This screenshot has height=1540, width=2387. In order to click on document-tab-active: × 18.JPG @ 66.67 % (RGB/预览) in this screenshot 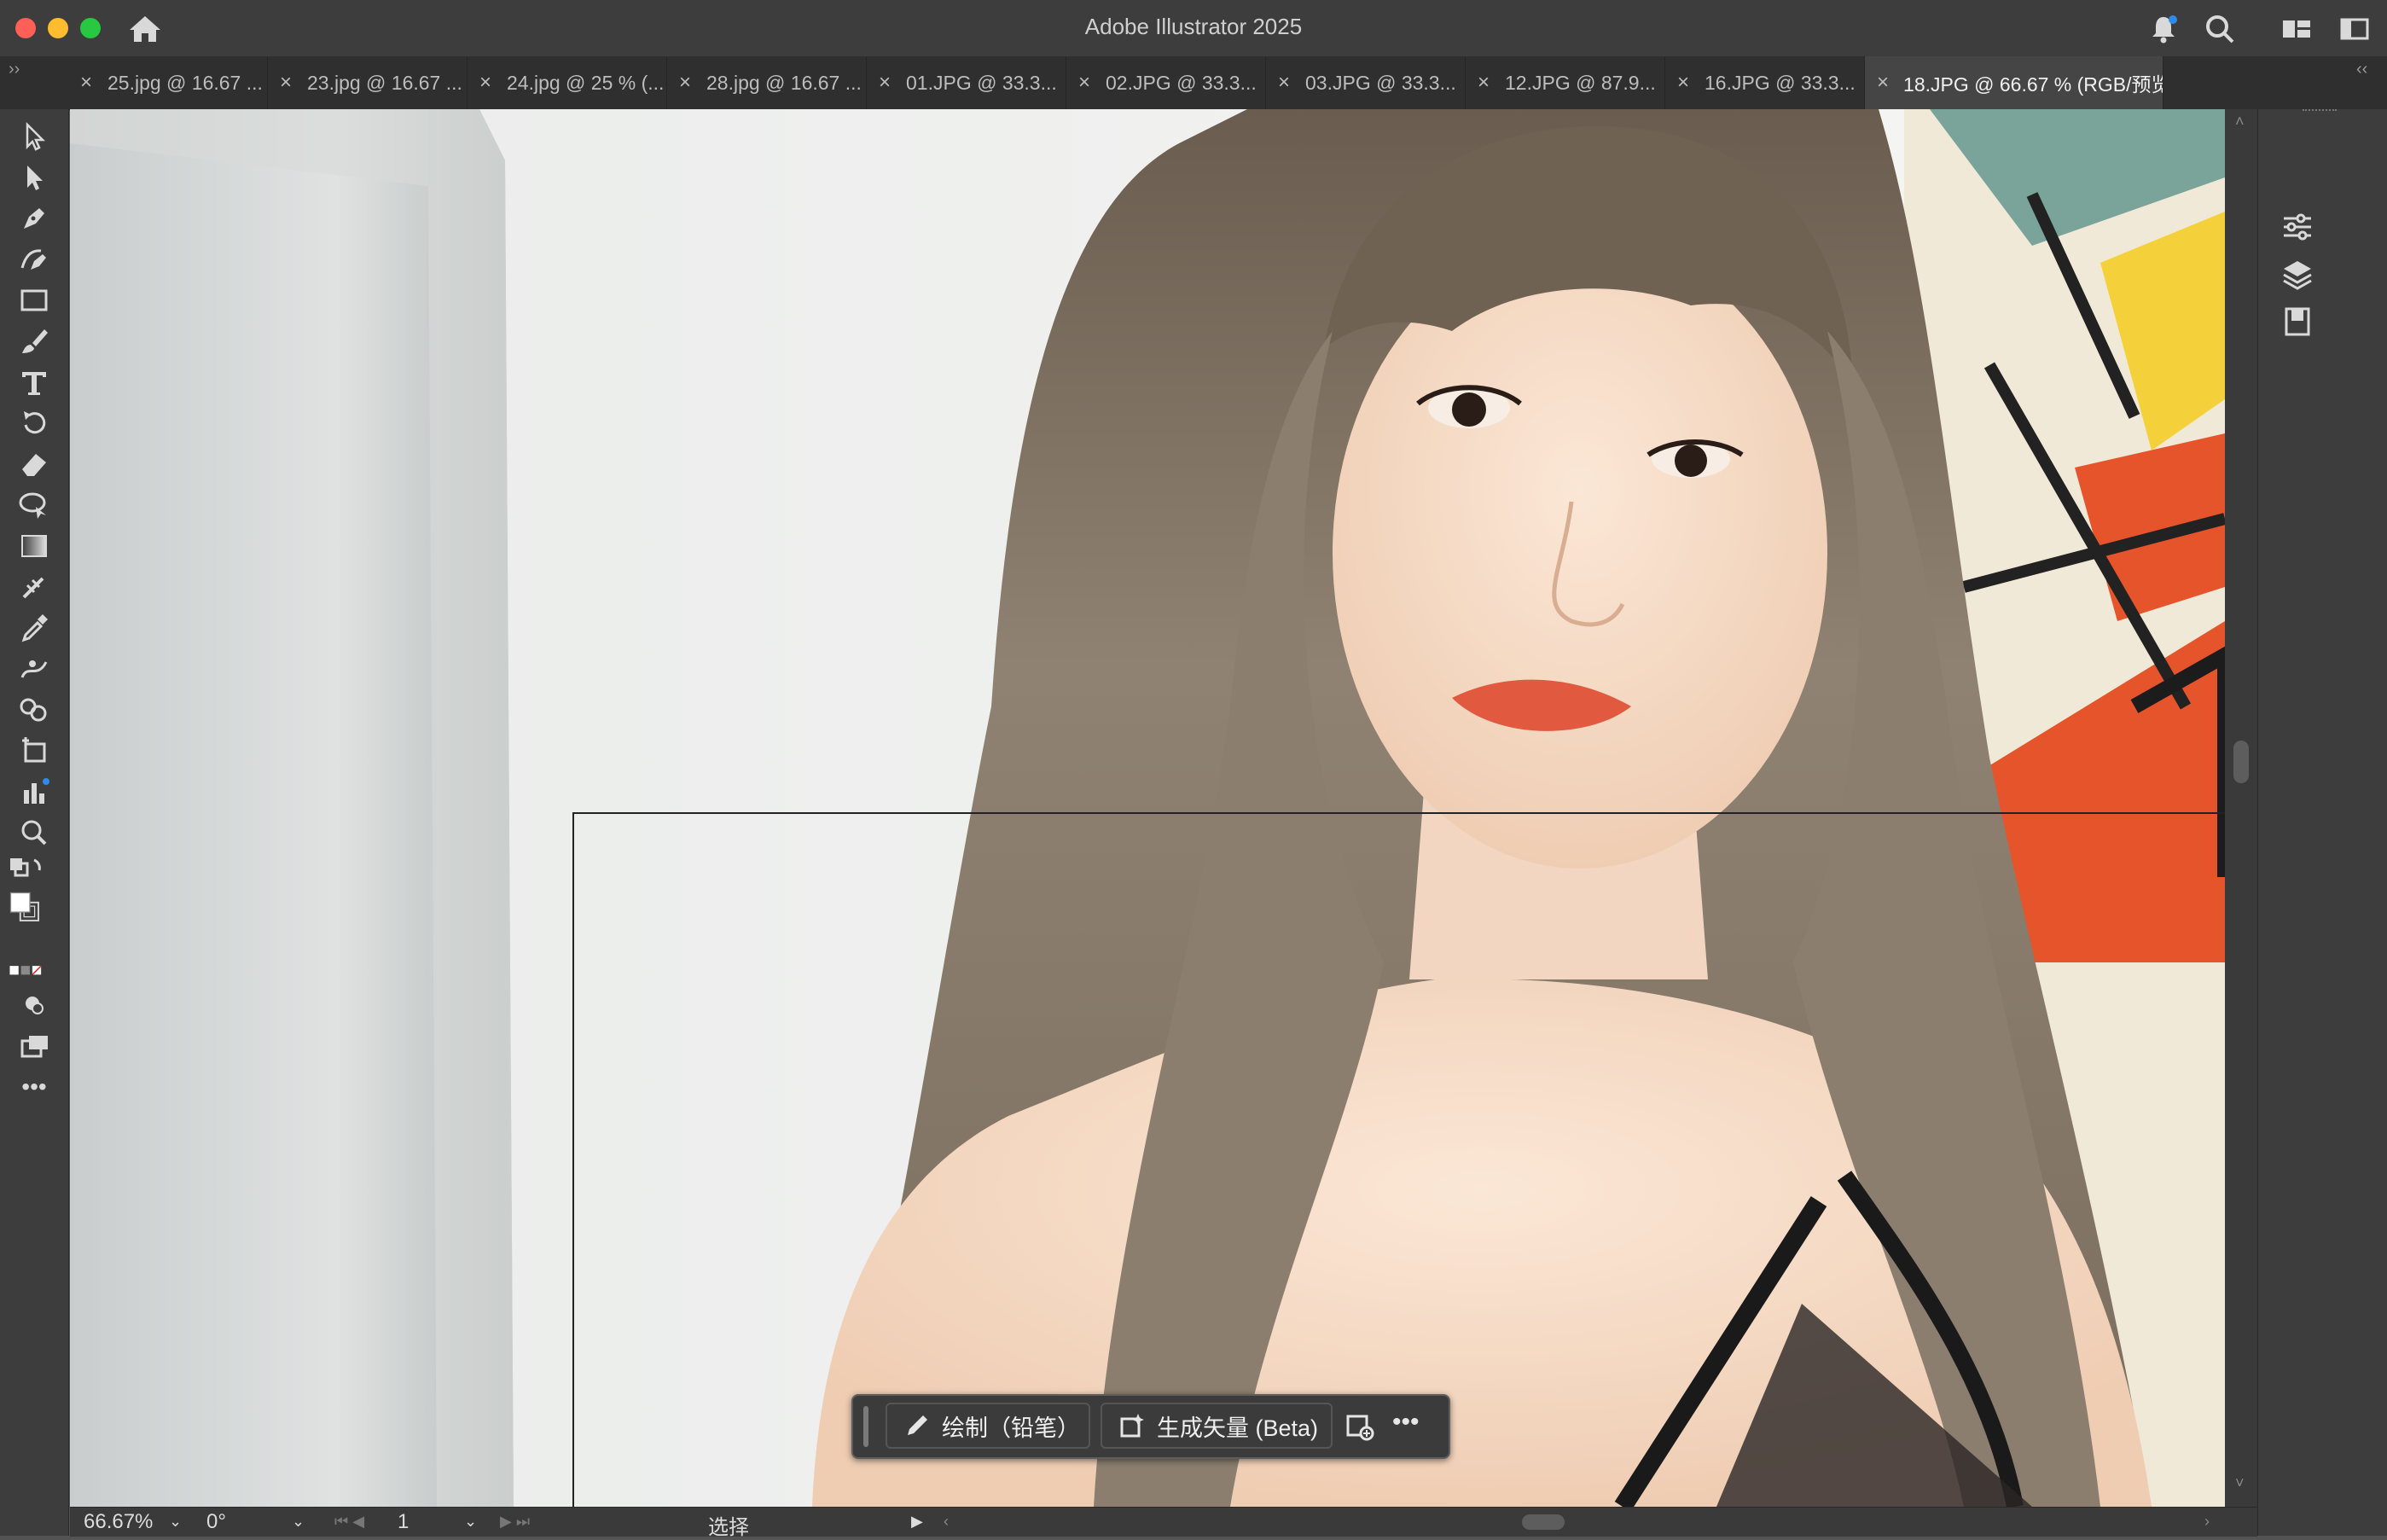, I will do `click(2014, 82)`.